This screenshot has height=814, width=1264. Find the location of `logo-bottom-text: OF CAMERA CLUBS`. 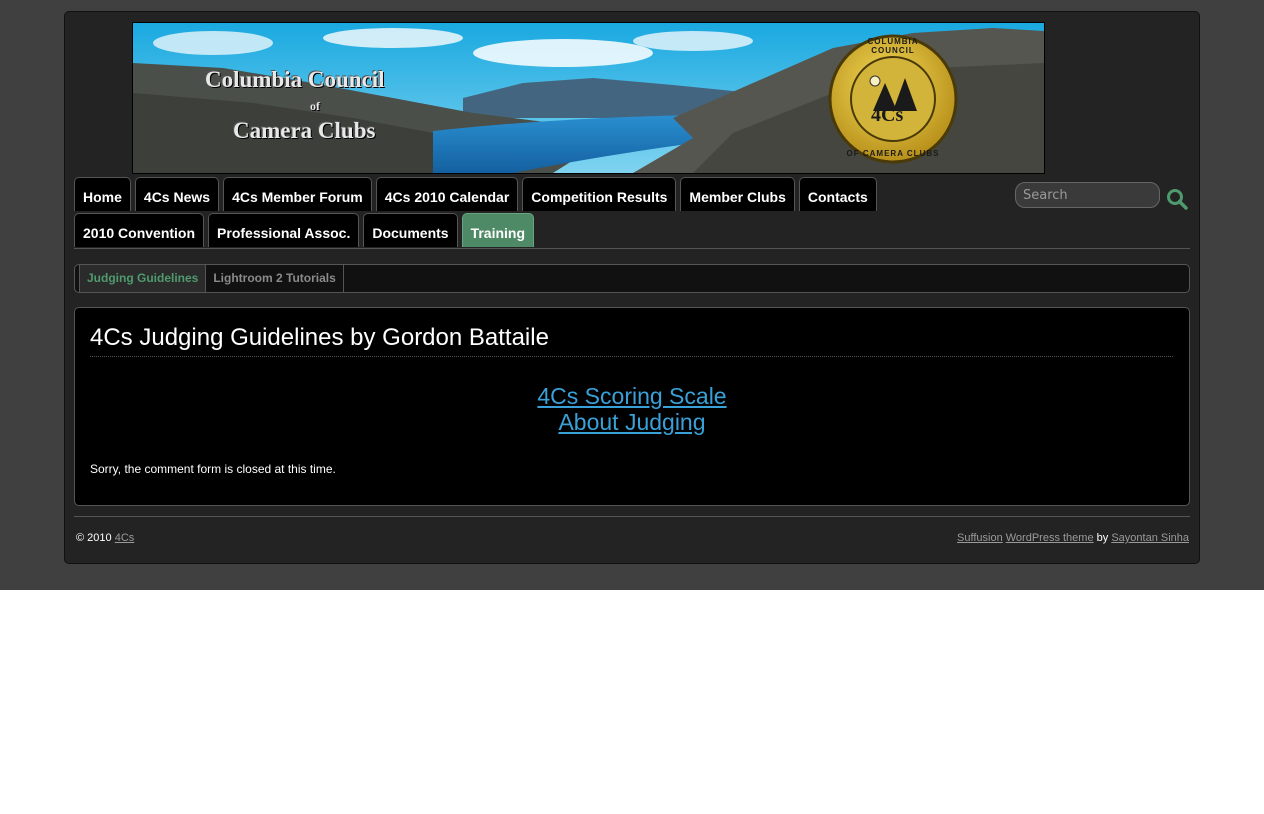

logo-bottom-text: OF CAMERA CLUBS is located at coordinates (893, 153).